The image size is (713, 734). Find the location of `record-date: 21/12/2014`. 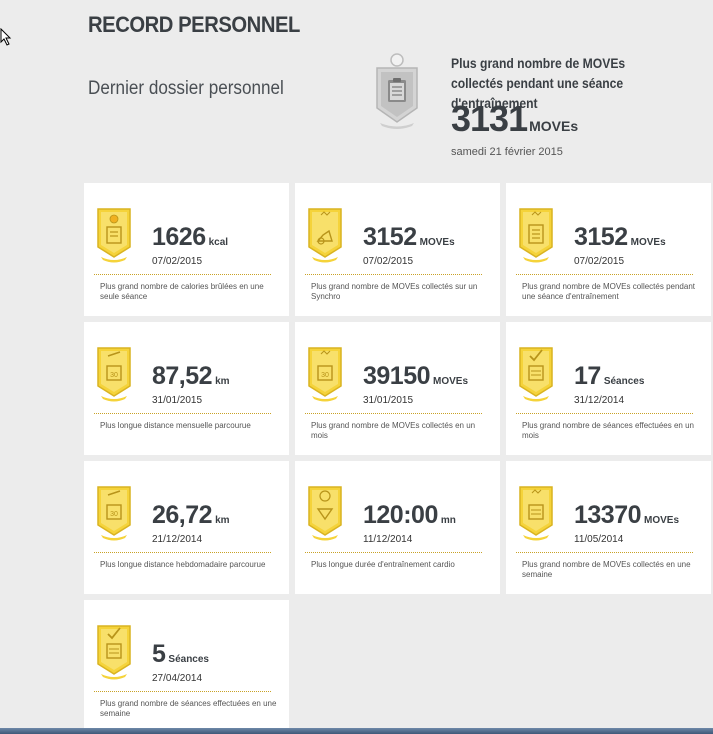

record-date: 21/12/2014 is located at coordinates (177, 539).